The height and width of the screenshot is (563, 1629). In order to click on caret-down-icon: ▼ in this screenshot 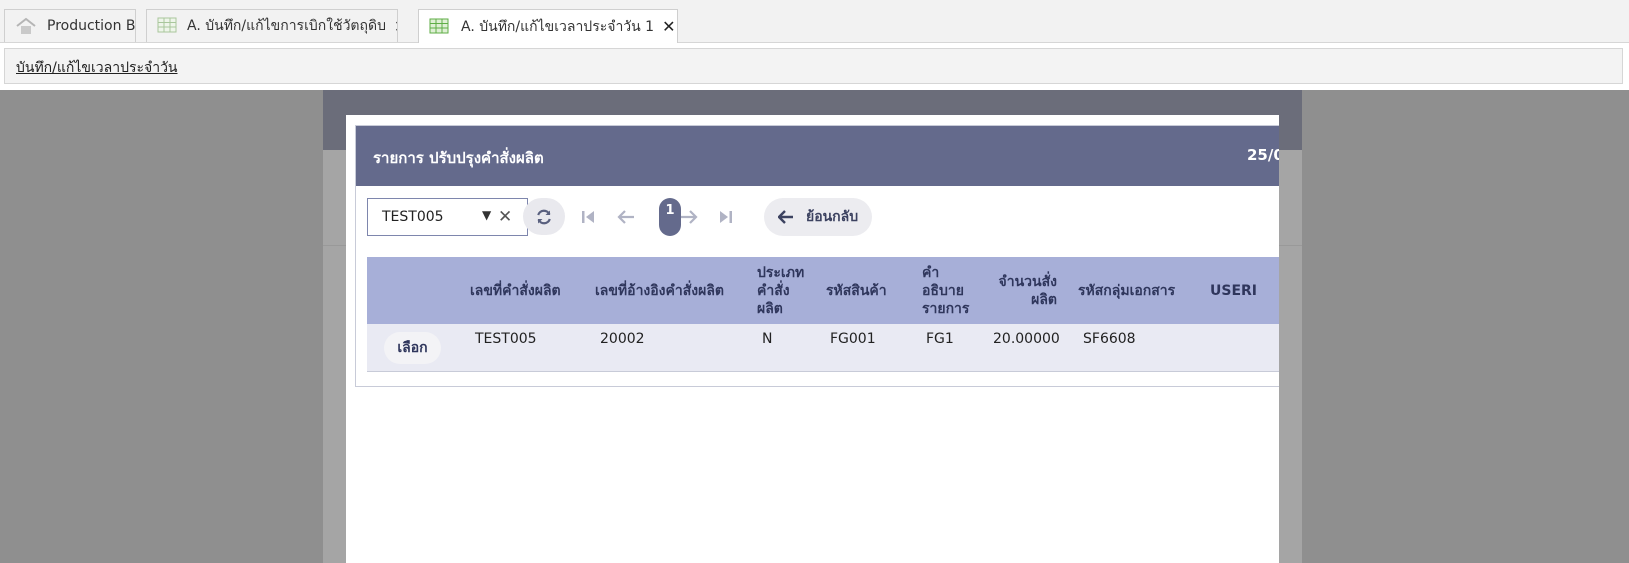, I will do `click(486, 215)`.